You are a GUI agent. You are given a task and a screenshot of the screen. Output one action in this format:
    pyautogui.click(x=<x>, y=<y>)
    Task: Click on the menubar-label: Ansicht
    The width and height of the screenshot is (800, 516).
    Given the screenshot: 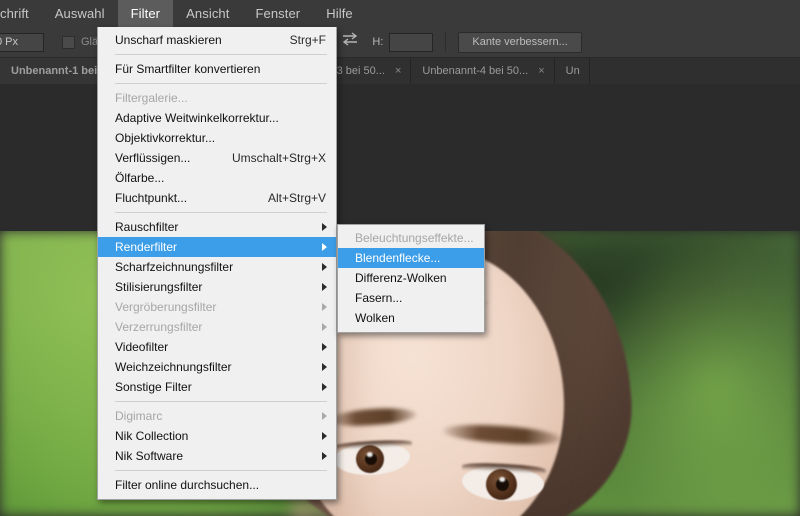 What is the action you would take?
    pyautogui.click(x=208, y=13)
    